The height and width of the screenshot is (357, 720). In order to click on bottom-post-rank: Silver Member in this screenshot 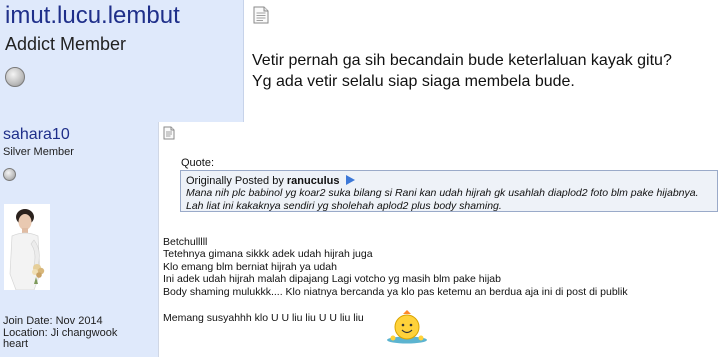, I will do `click(38, 152)`.